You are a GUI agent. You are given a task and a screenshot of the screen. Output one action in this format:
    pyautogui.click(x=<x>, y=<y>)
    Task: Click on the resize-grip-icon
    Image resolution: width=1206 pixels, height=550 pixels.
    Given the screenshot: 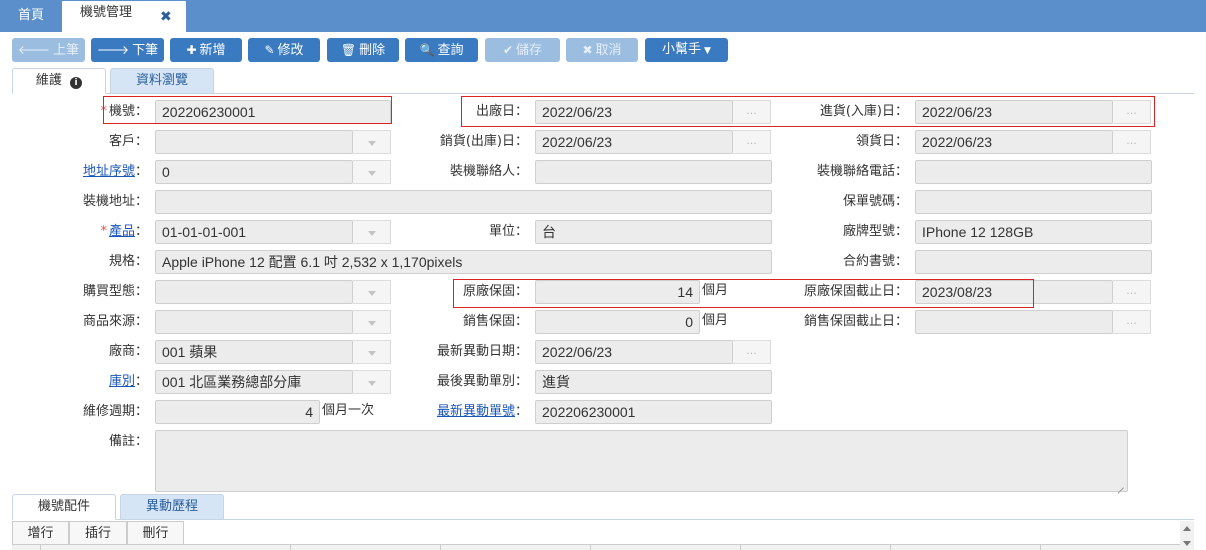 What is the action you would take?
    pyautogui.click(x=1121, y=485)
    